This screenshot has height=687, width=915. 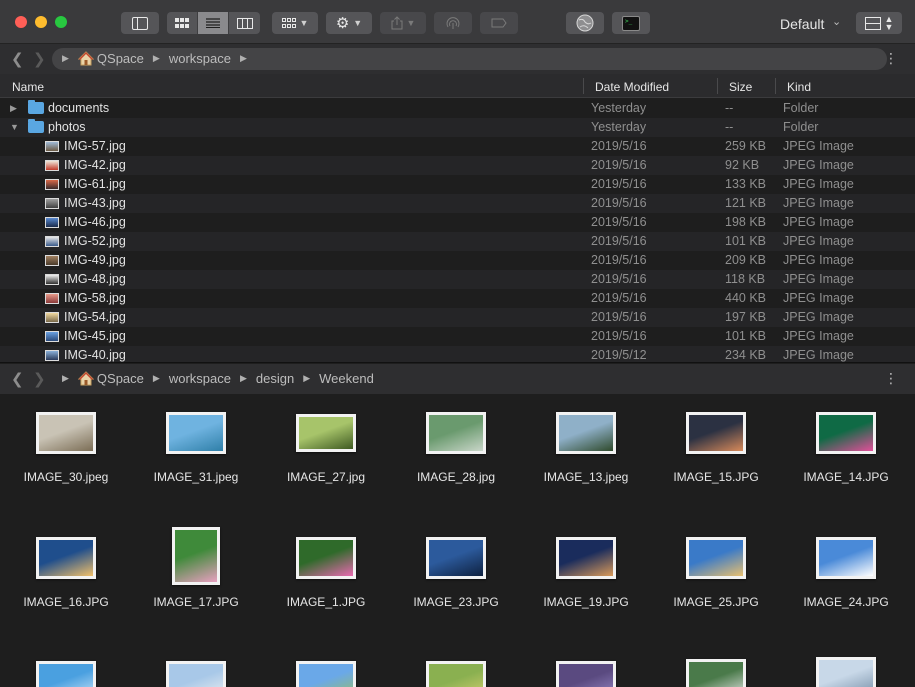 I want to click on image-tile: IMAGE_24.JPG, so click(x=846, y=573).